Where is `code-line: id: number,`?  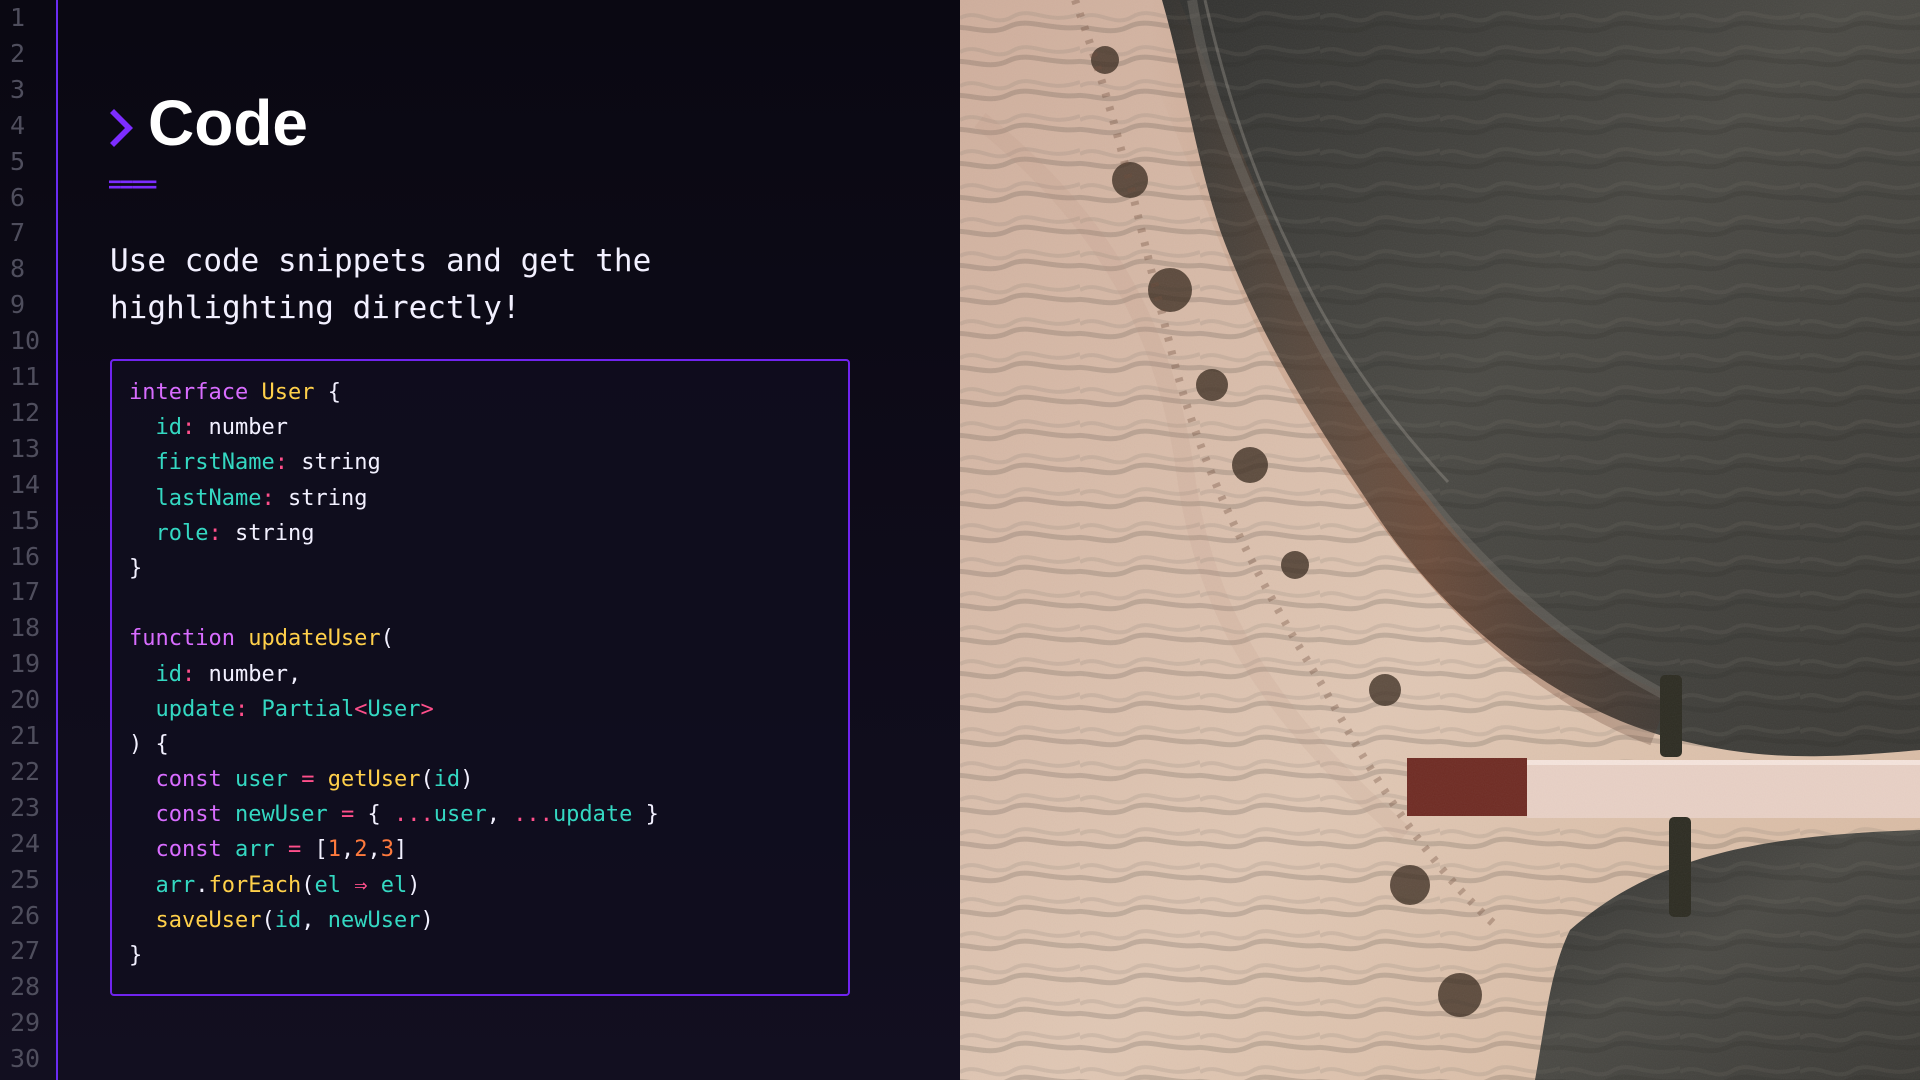
code-line: id: number, is located at coordinates (481, 674).